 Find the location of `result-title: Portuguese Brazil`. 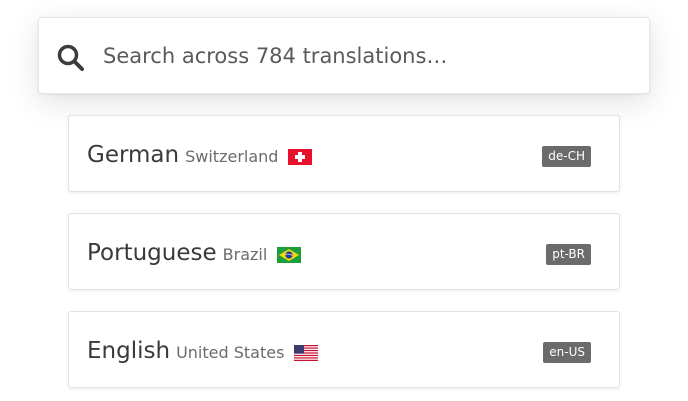

result-title: Portuguese Brazil is located at coordinates (194, 254).